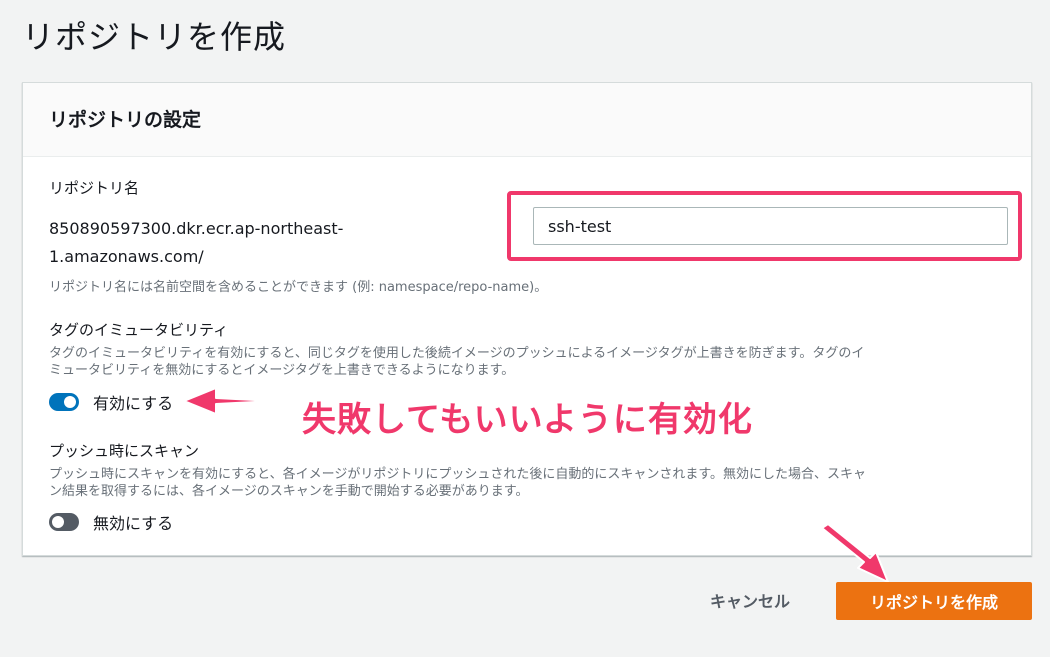  What do you see at coordinates (125, 120) in the screenshot?
I see `panel-title: リポジトリの設定` at bounding box center [125, 120].